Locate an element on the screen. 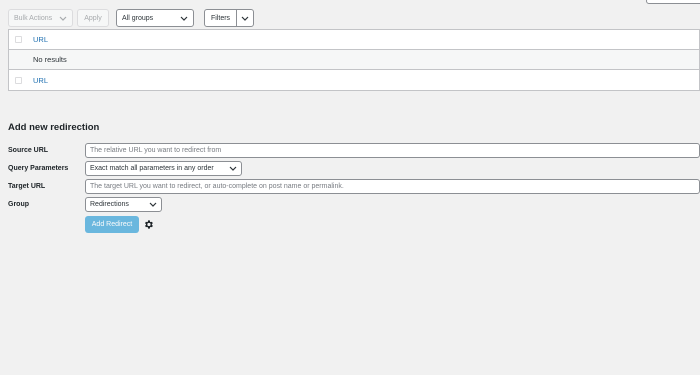 This screenshot has width=700, height=375. group-row: Group Redirections is located at coordinates (85, 204).